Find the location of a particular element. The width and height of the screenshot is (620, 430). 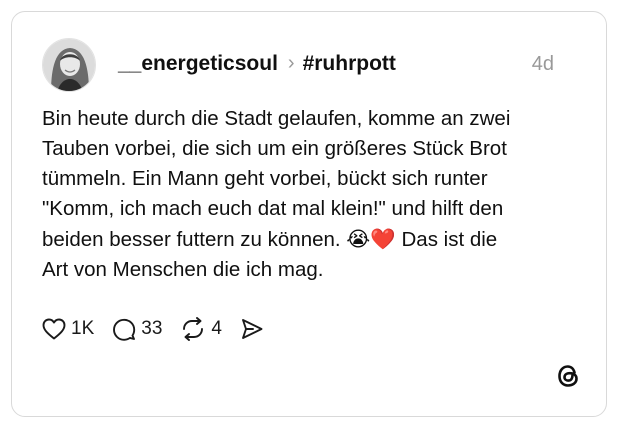

repost-count: 4 is located at coordinates (216, 328).